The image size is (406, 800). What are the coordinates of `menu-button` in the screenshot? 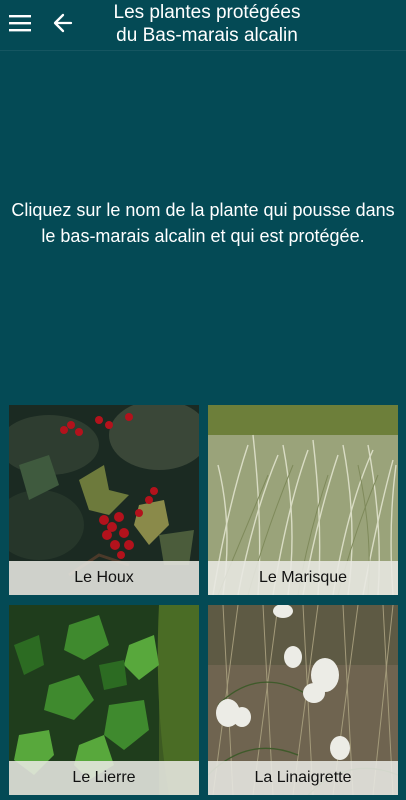 It's located at (20, 23).